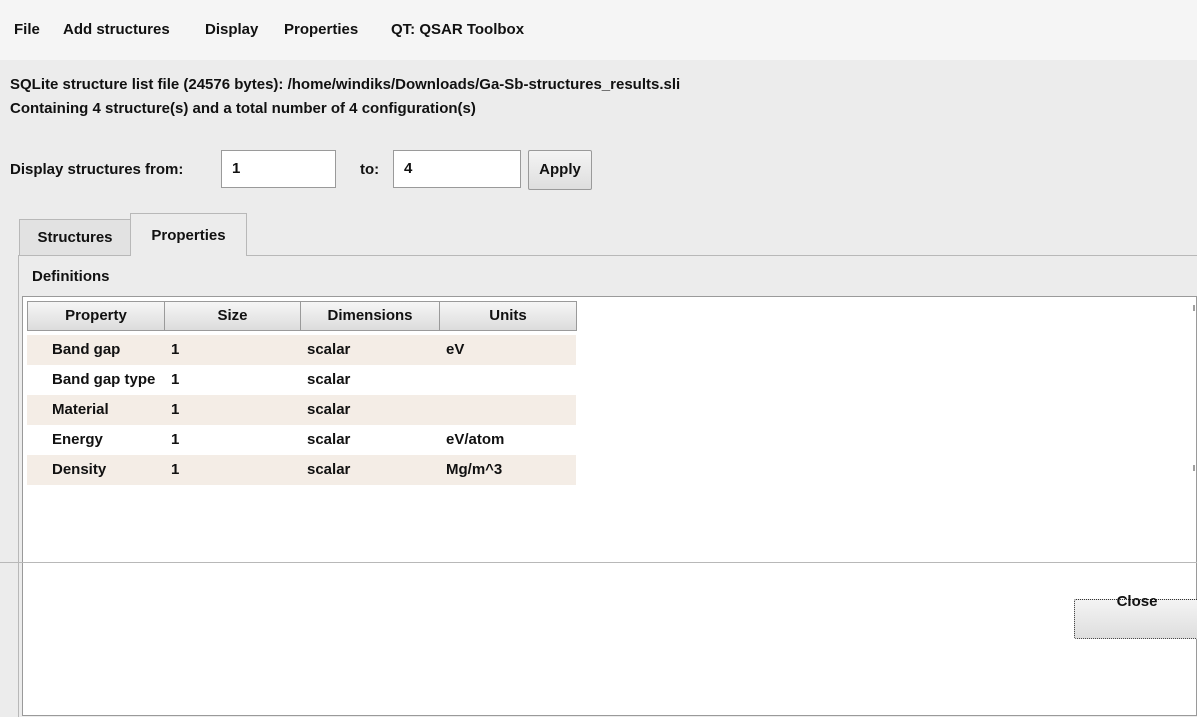 This screenshot has height=717, width=1197. Describe the element at coordinates (370, 169) in the screenshot. I see `to-label: to:` at that location.